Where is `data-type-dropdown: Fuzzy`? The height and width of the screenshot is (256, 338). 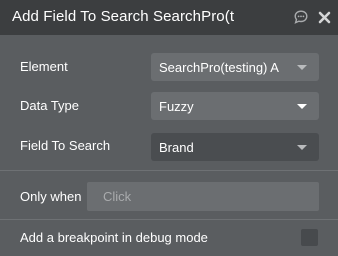 data-type-dropdown: Fuzzy is located at coordinates (235, 106).